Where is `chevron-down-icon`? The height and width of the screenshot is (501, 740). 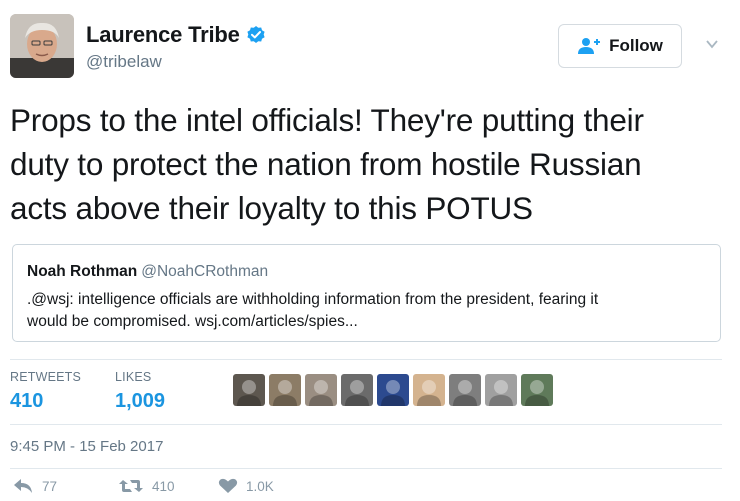 chevron-down-icon is located at coordinates (712, 44).